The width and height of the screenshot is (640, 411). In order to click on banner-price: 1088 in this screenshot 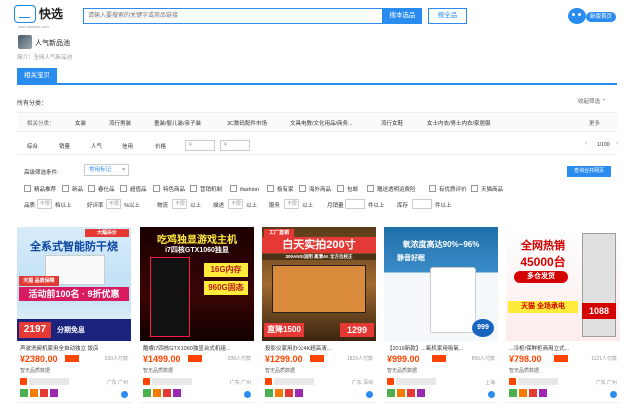, I will do `click(599, 311)`.